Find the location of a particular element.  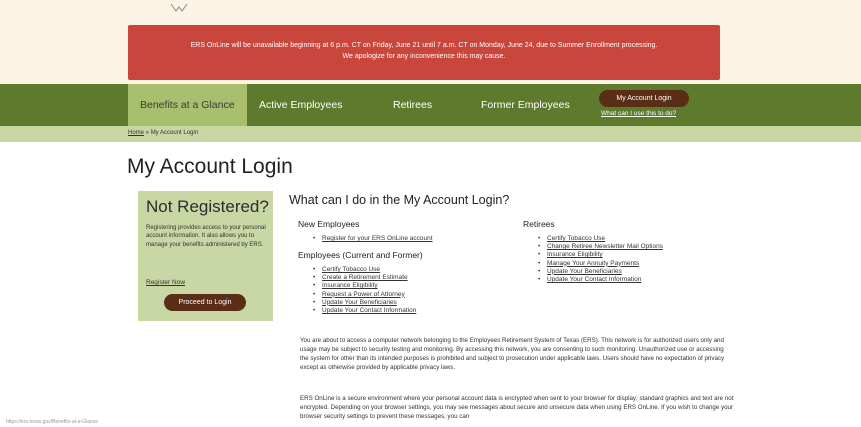

breadcrumb: Home » My Account Login is located at coordinates (163, 133).